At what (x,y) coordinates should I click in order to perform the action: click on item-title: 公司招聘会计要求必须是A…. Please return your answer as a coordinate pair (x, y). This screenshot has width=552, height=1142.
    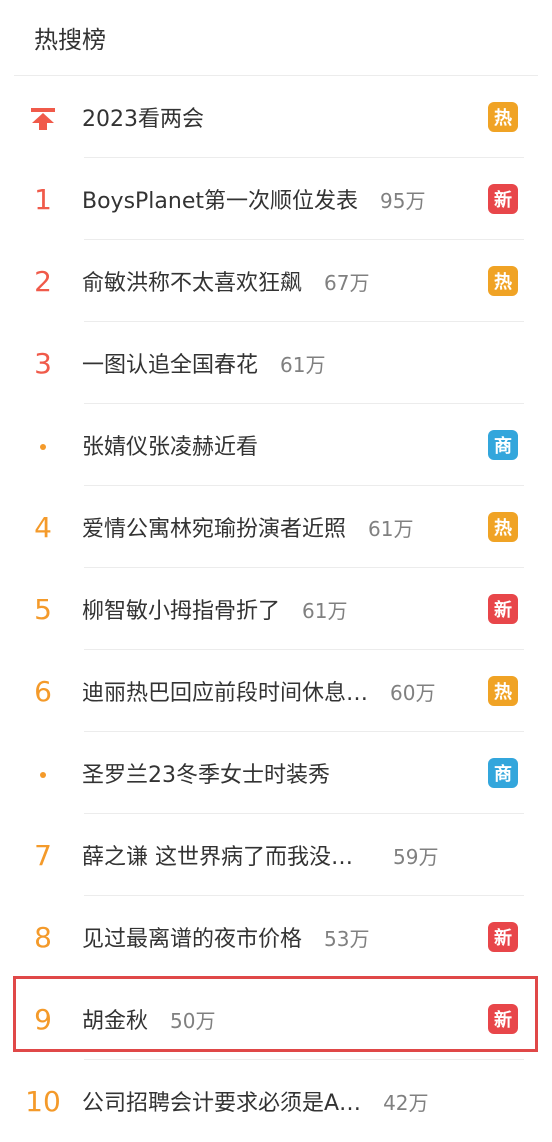
    Looking at the image, I should click on (222, 1103).